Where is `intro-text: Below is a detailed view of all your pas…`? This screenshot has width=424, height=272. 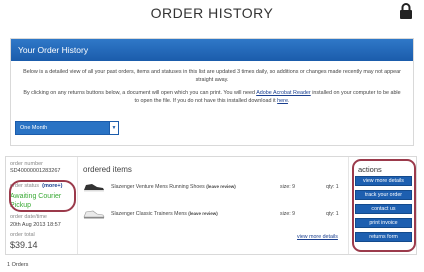 intro-text: Below is a detailed view of all your pas… is located at coordinates (212, 76).